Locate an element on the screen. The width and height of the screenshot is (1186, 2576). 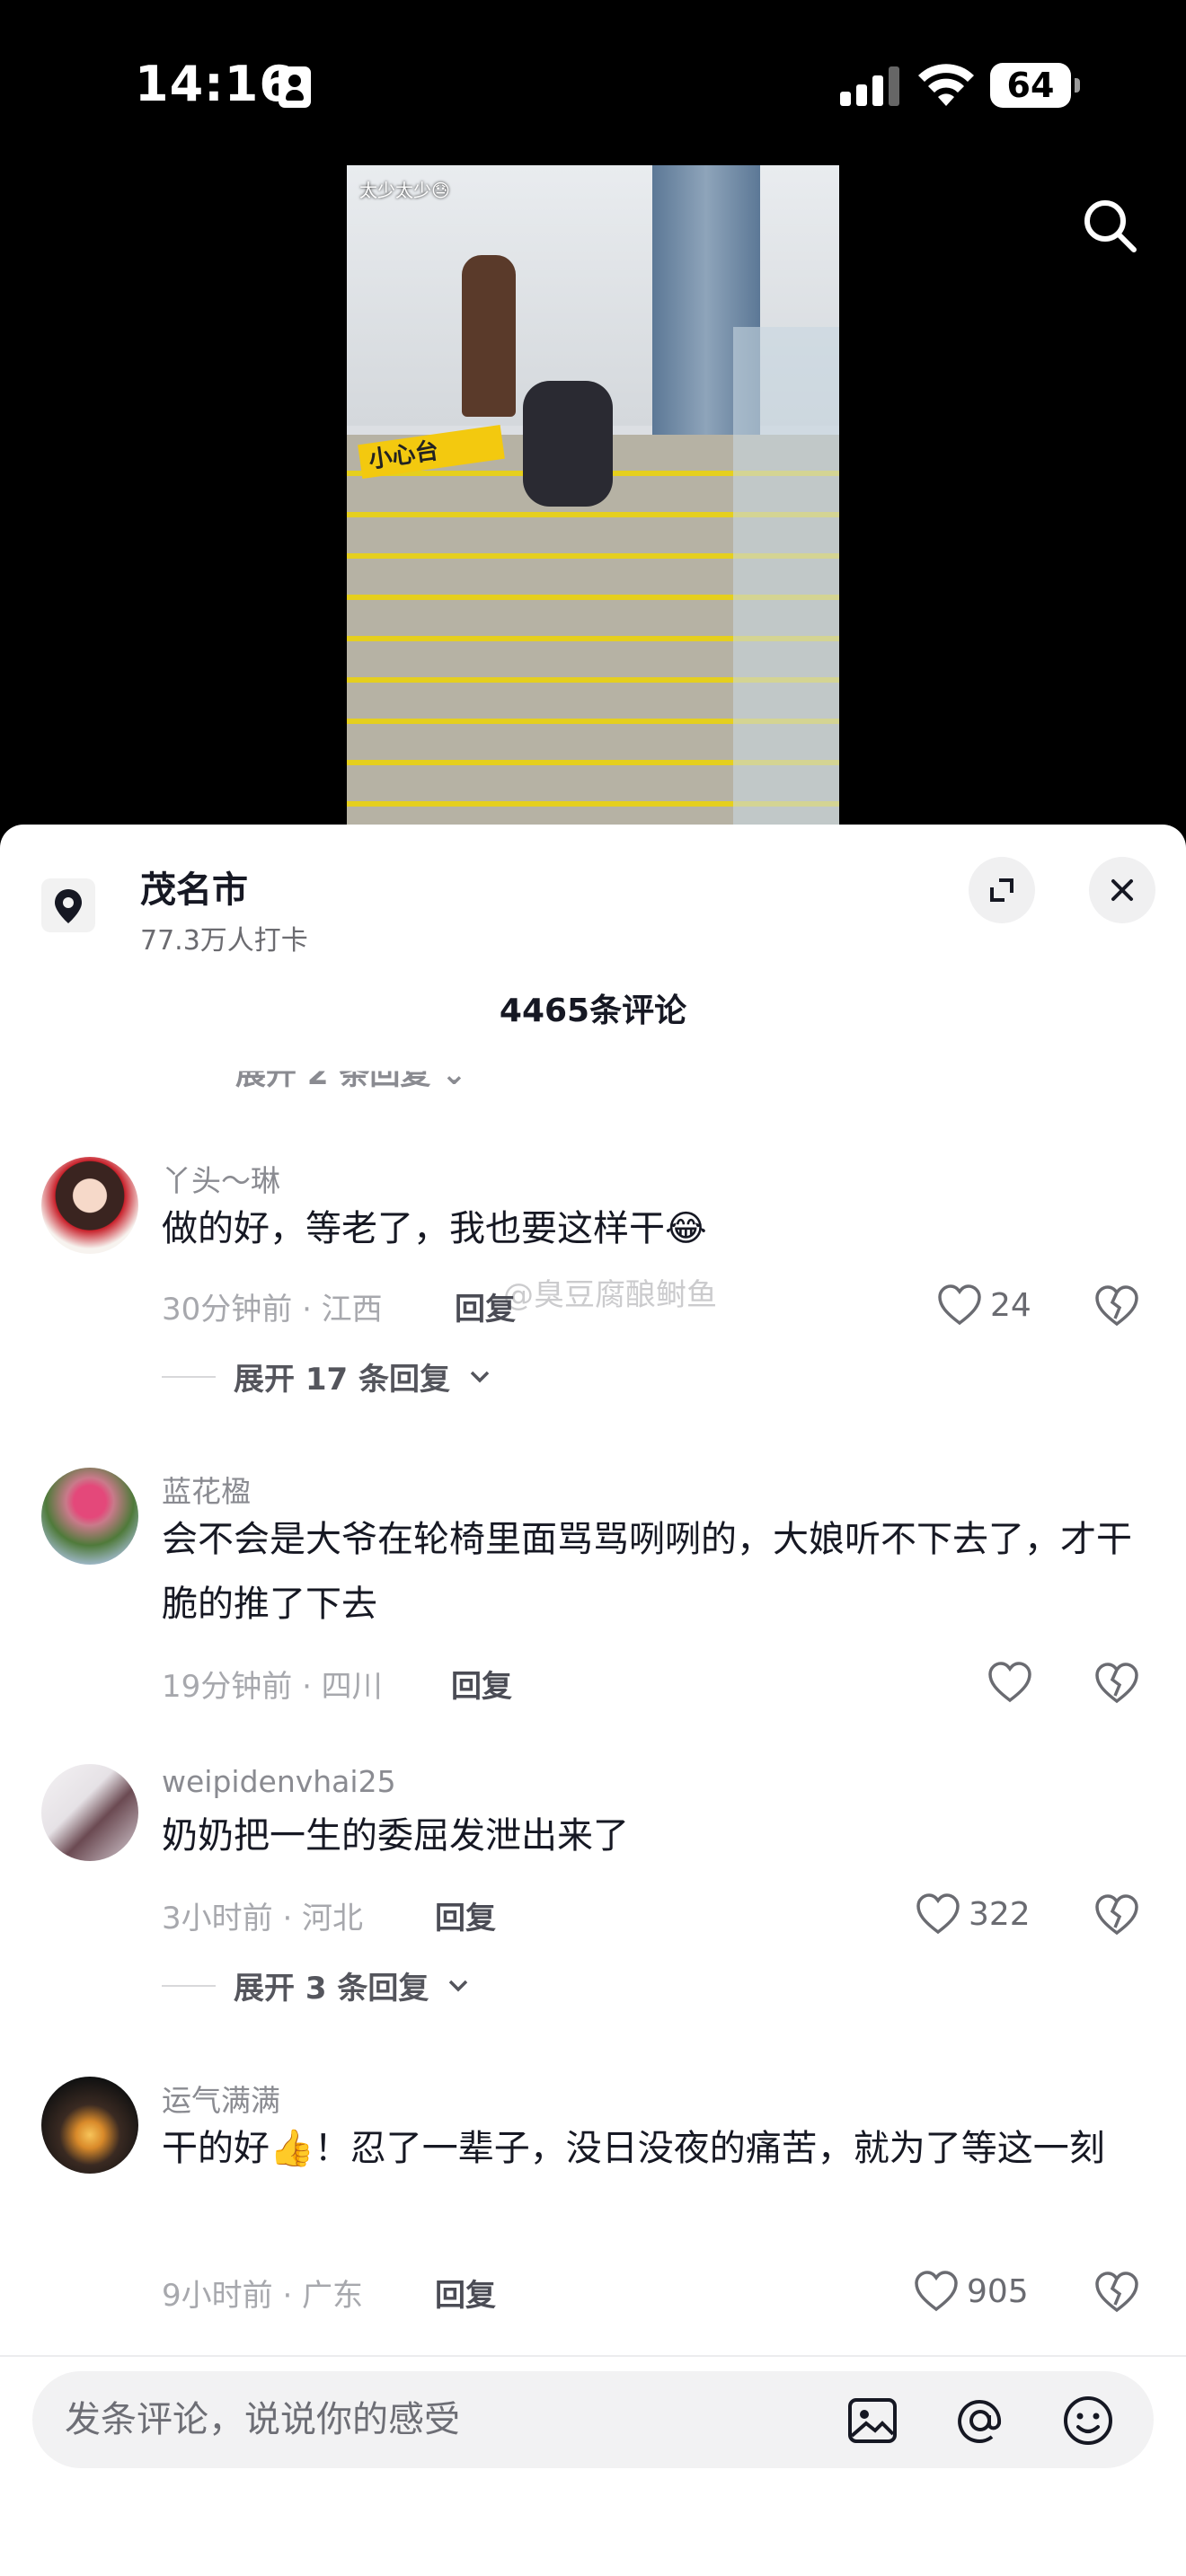
image-icon is located at coordinates (872, 2420).